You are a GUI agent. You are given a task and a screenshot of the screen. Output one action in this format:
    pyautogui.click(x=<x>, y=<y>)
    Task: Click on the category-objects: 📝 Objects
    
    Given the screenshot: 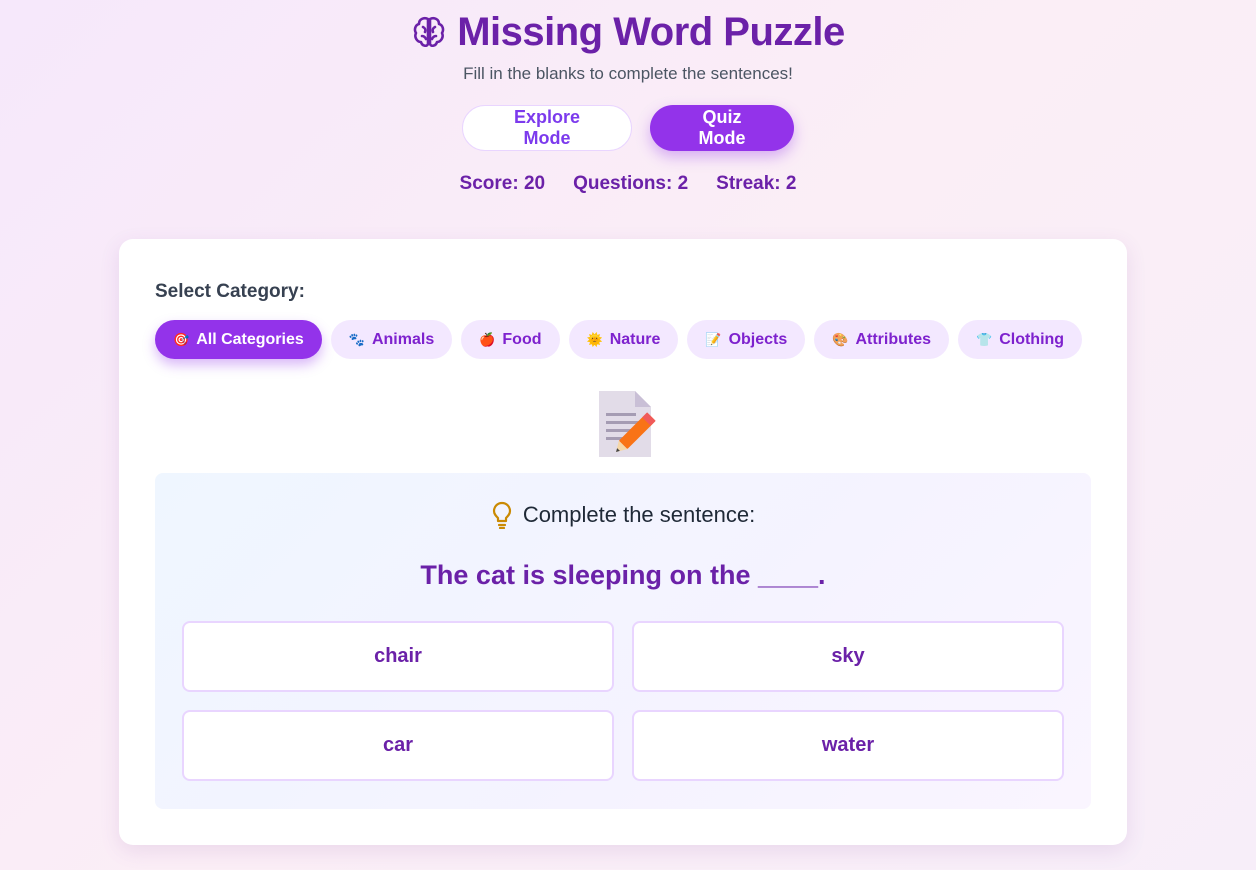 What is the action you would take?
    pyautogui.click(x=746, y=339)
    